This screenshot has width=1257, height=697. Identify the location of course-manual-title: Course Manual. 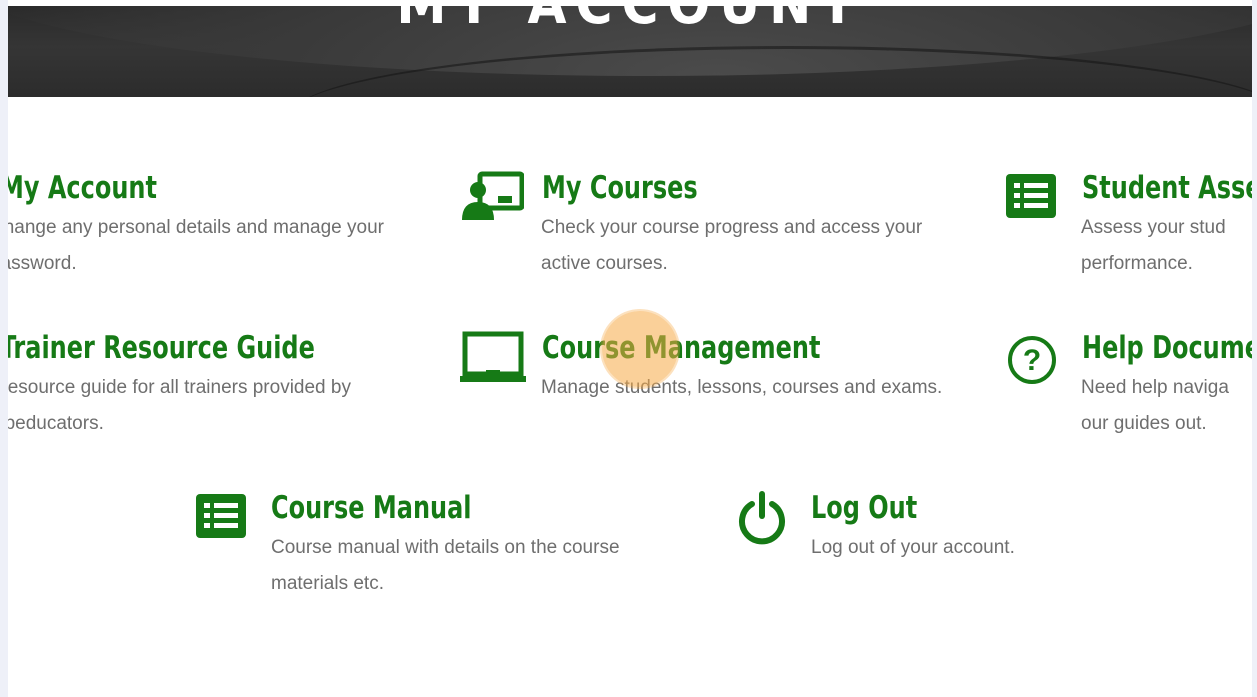
(371, 508).